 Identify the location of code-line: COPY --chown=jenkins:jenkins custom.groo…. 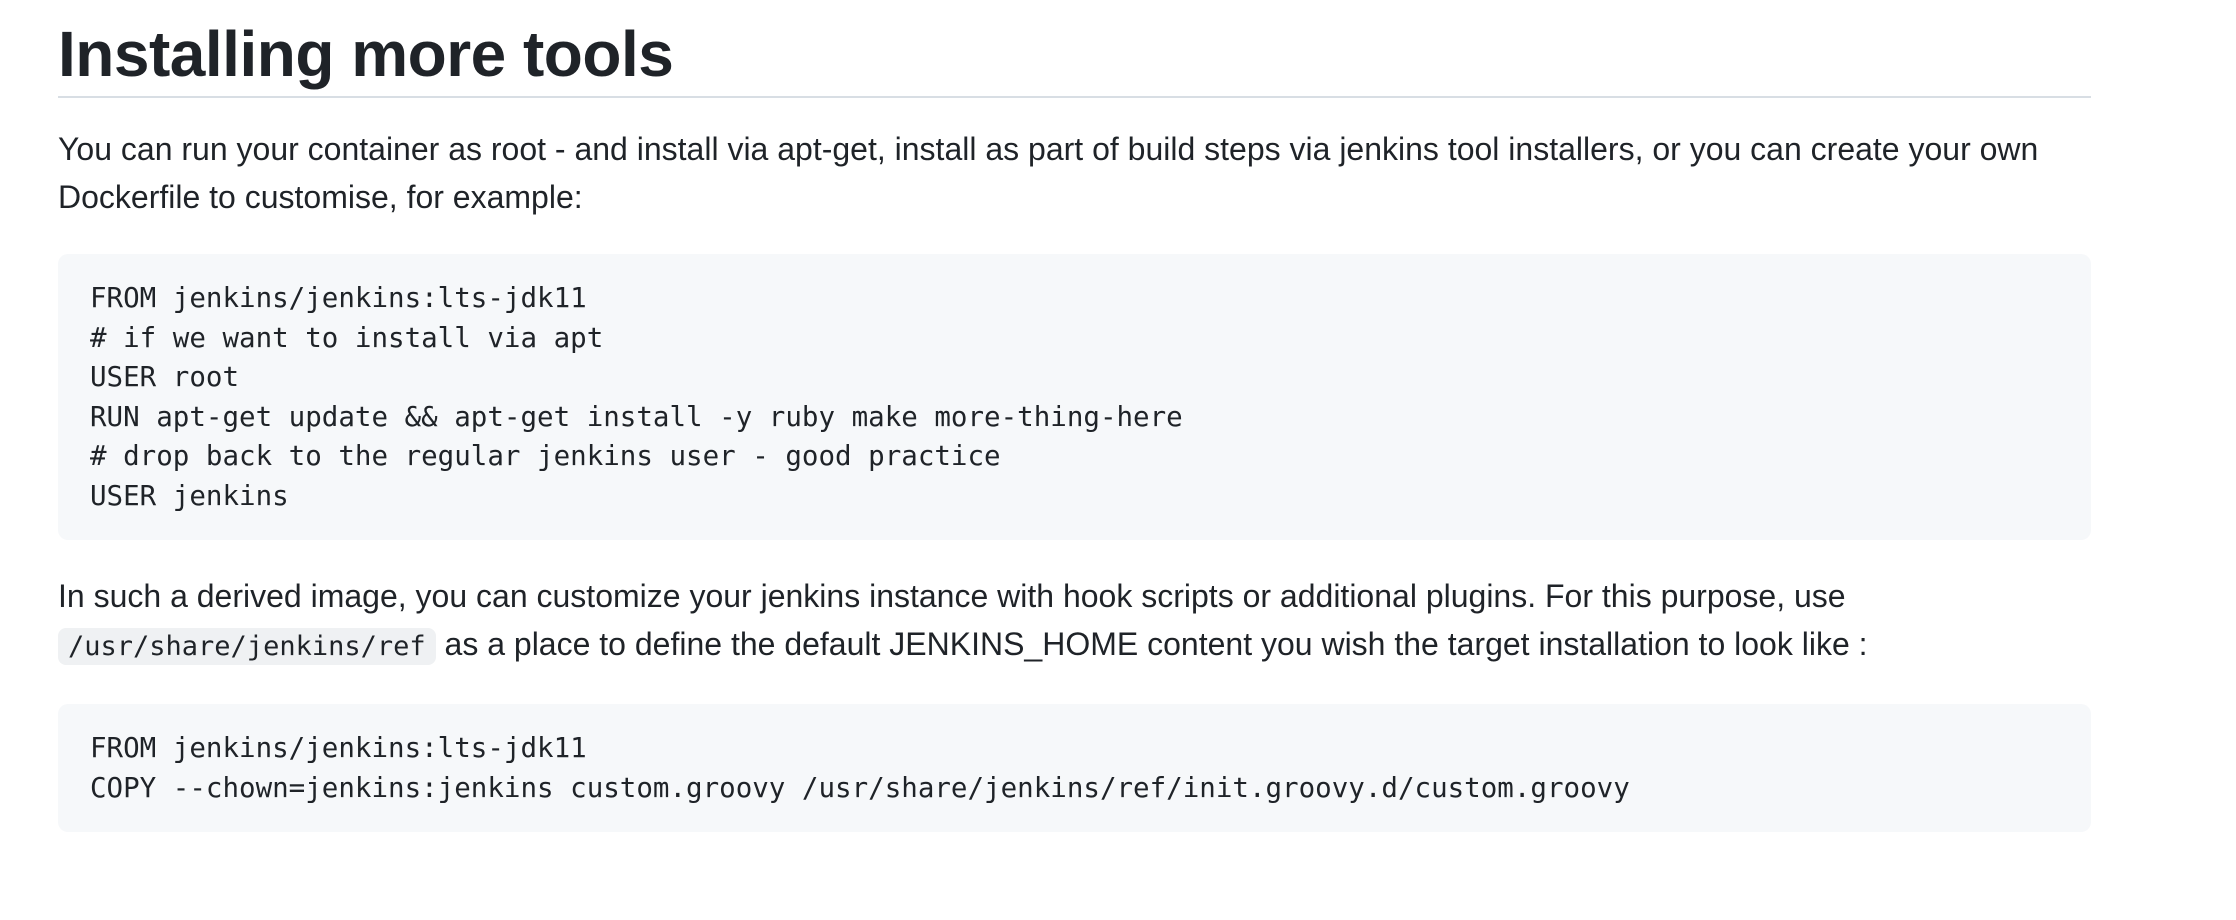
(860, 787).